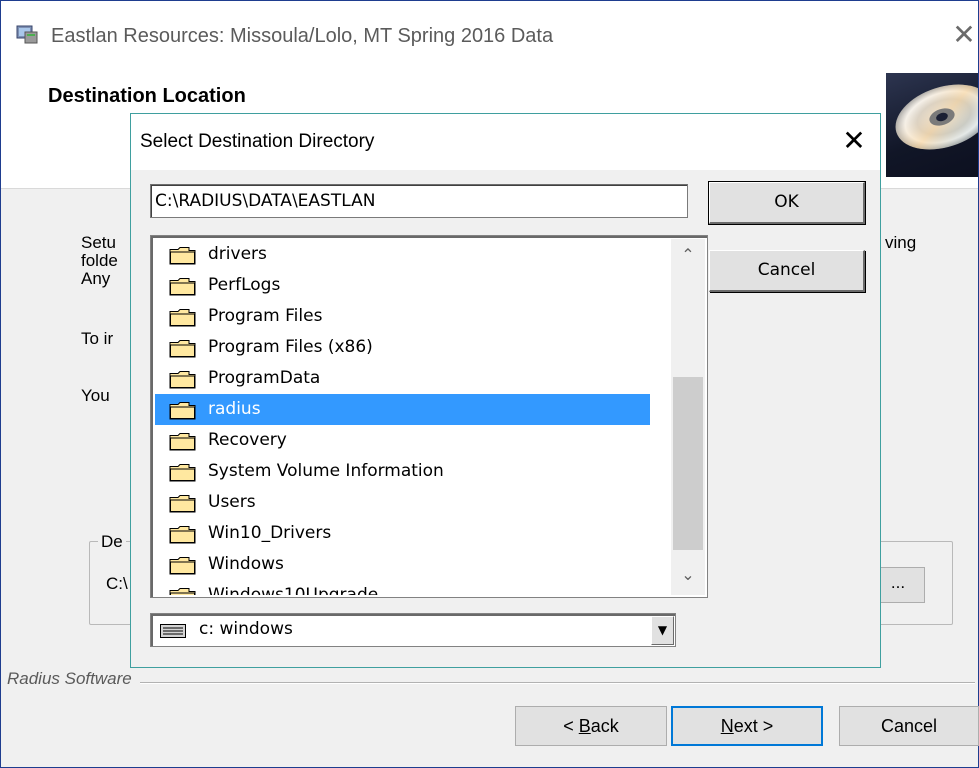  I want to click on back-rest: ack, so click(604, 726).